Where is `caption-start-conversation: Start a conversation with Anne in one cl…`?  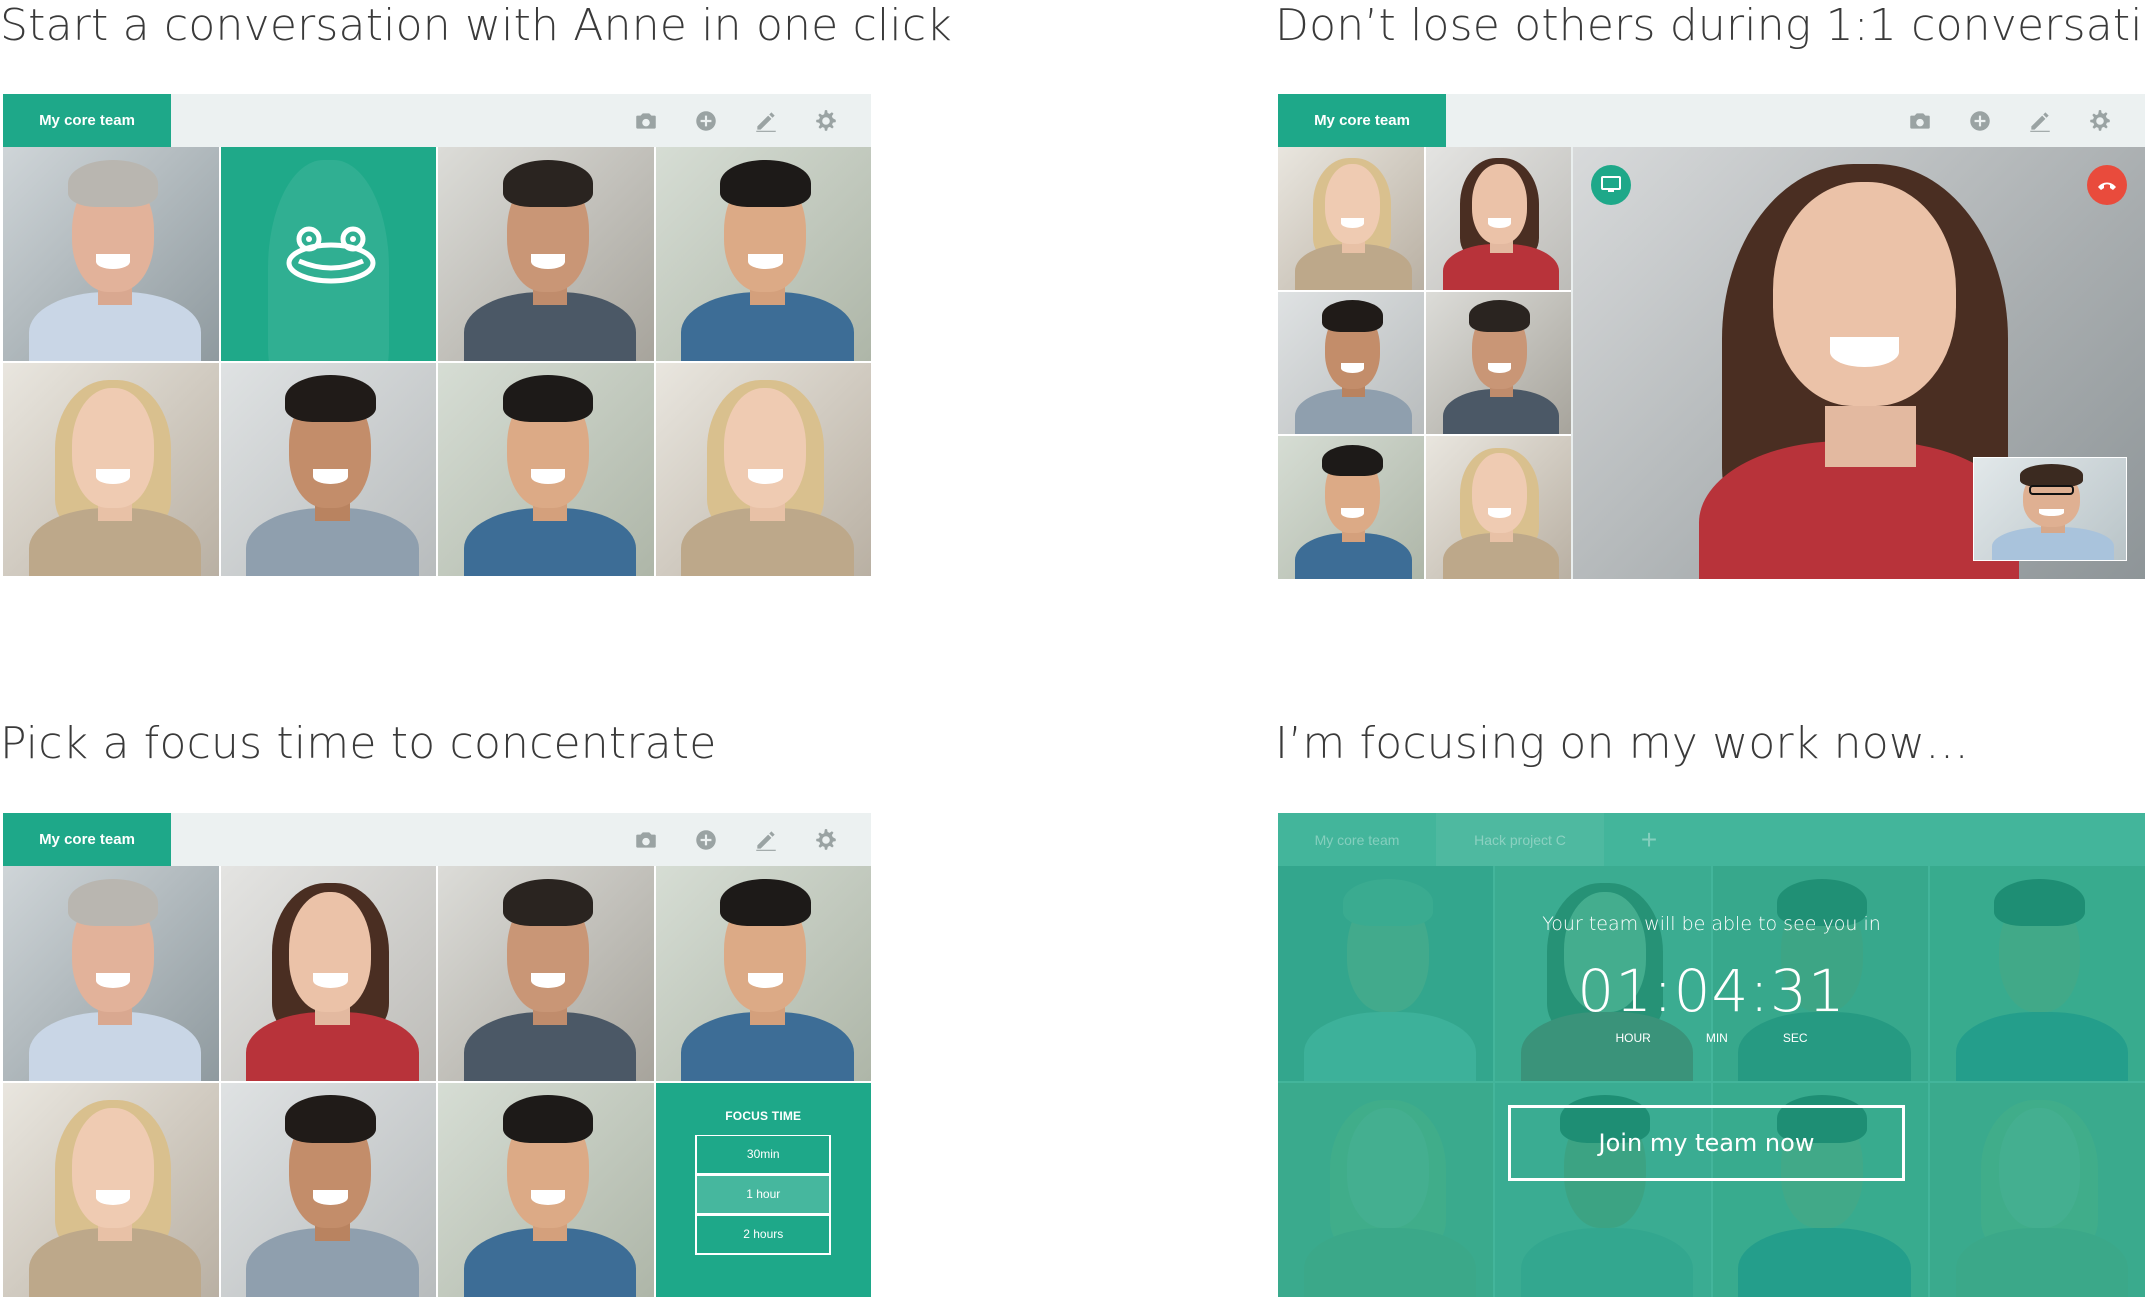 caption-start-conversation: Start a conversation with Anne in one cl… is located at coordinates (476, 25).